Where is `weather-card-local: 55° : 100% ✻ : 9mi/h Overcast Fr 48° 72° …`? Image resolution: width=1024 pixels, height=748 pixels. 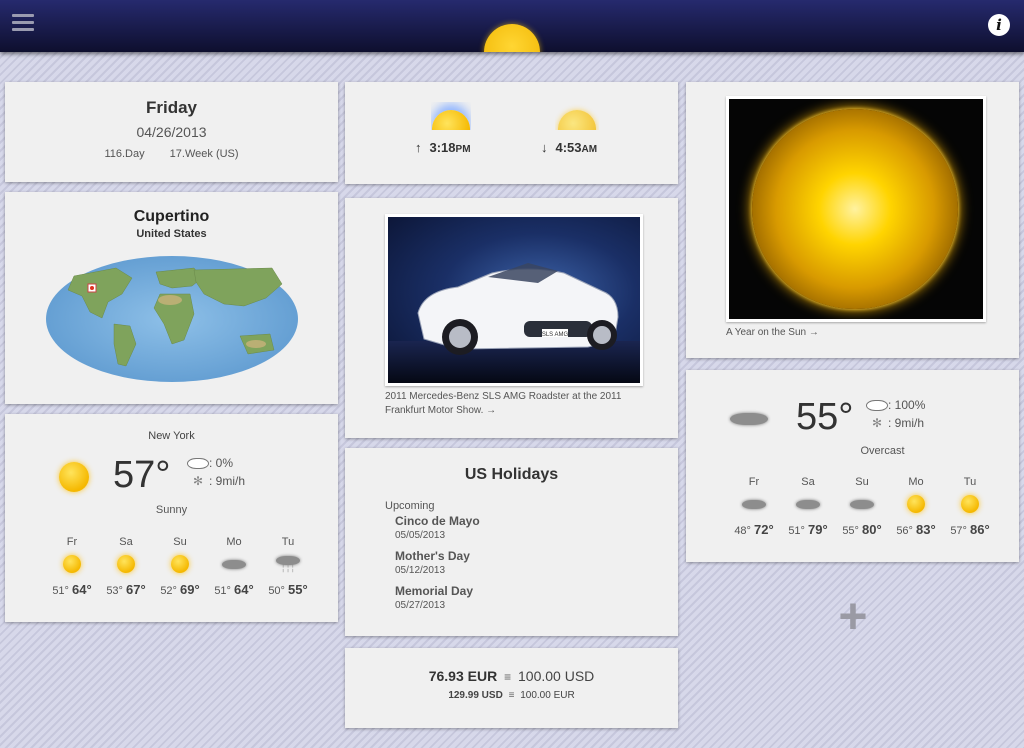
weather-card-local: 55° : 100% ✻ : 9mi/h Overcast Fr 48° 72° … is located at coordinates (852, 466).